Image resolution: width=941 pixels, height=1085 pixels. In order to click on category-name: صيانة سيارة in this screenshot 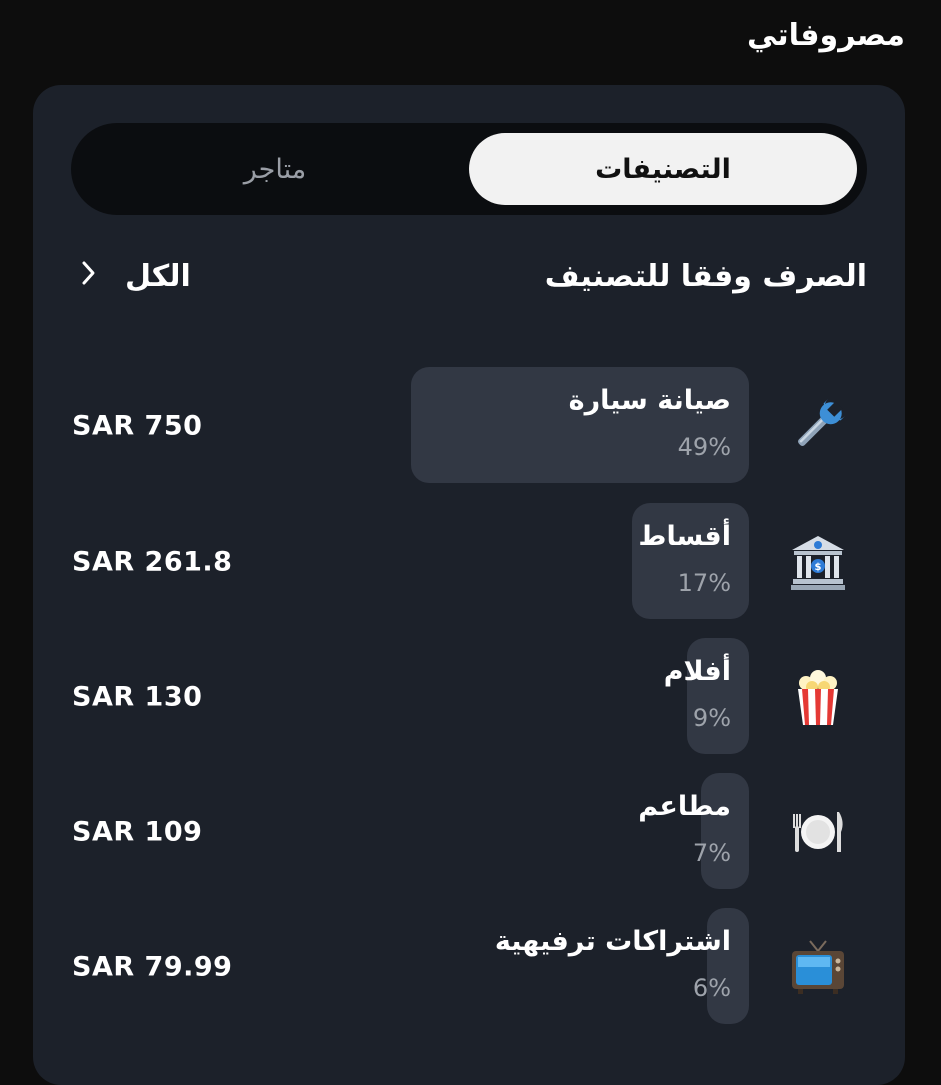, I will do `click(649, 400)`.